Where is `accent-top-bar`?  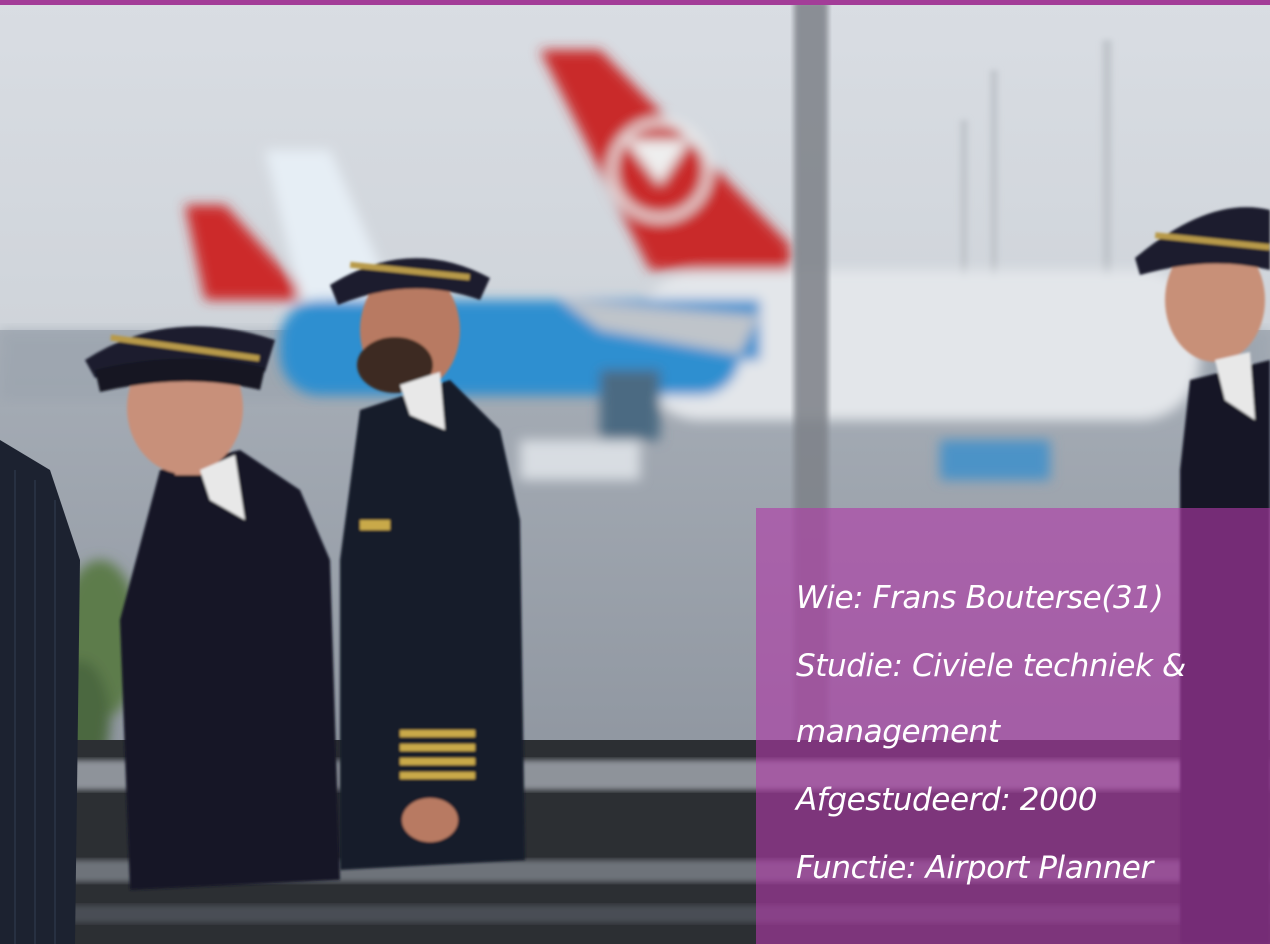 accent-top-bar is located at coordinates (635, 2).